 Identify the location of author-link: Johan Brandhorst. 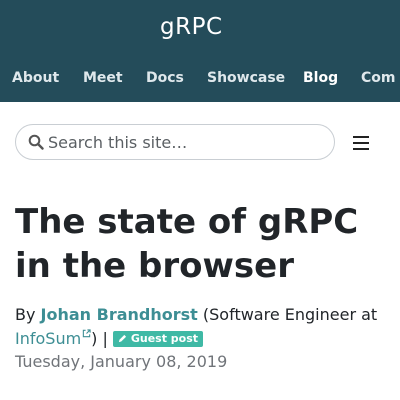
(119, 314).